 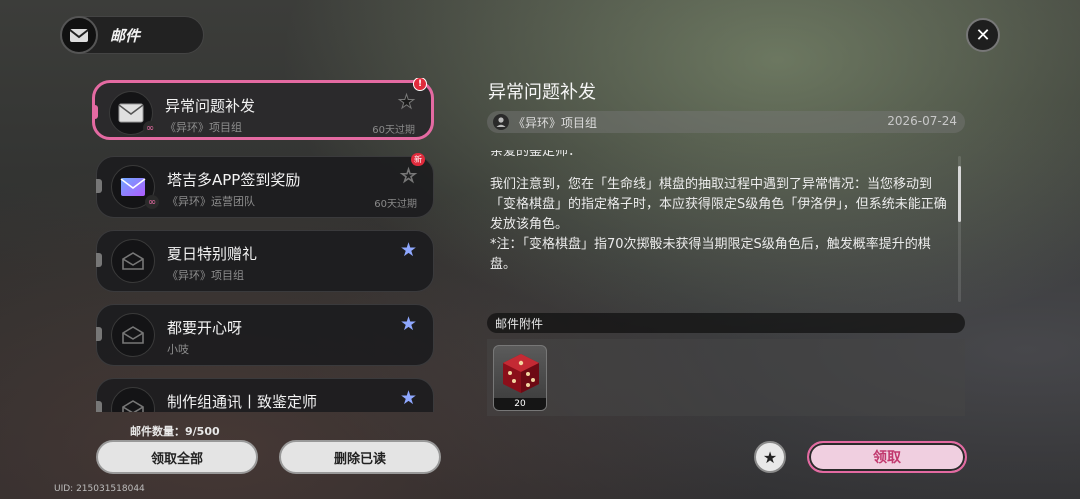 I want to click on body-greeting: 亲爱的鉴定师：, so click(x=536, y=154).